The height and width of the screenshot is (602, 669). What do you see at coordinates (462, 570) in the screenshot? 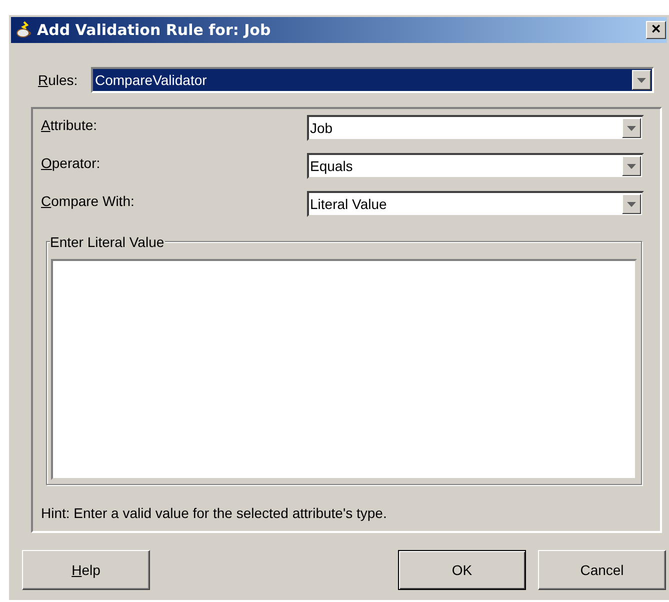
I see `dialog-button: OK` at bounding box center [462, 570].